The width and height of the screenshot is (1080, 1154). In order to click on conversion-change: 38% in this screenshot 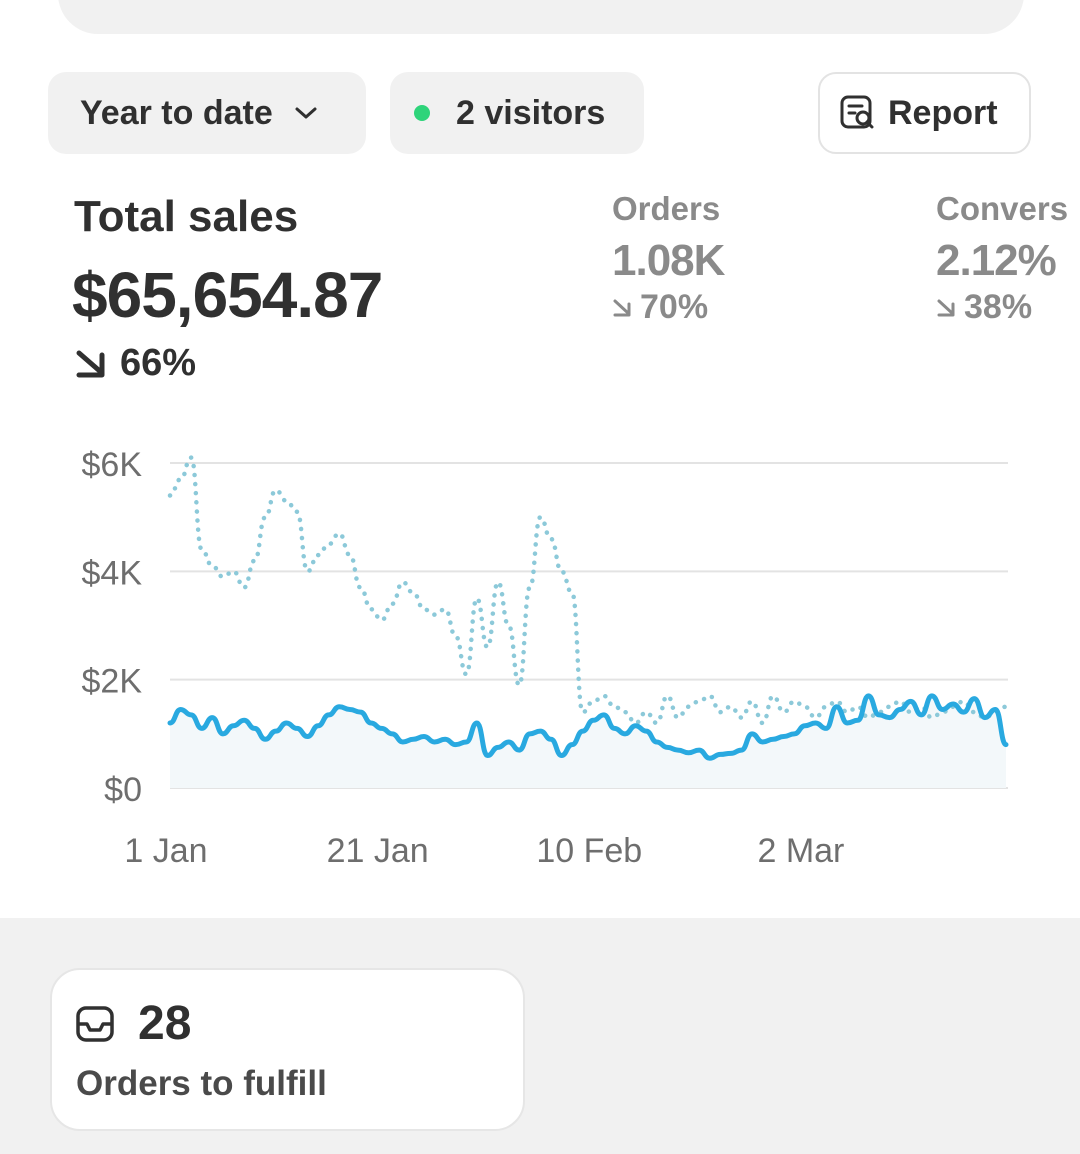, I will do `click(1008, 307)`.